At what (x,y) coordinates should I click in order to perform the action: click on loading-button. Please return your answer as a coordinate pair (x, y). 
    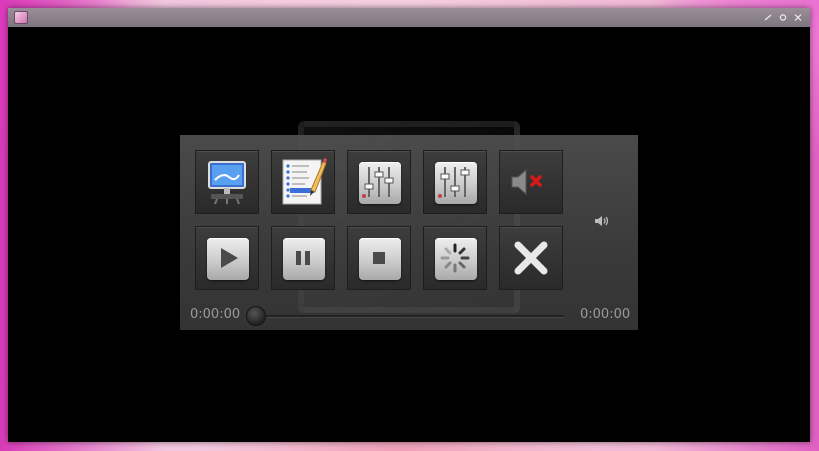
    Looking at the image, I should click on (455, 258).